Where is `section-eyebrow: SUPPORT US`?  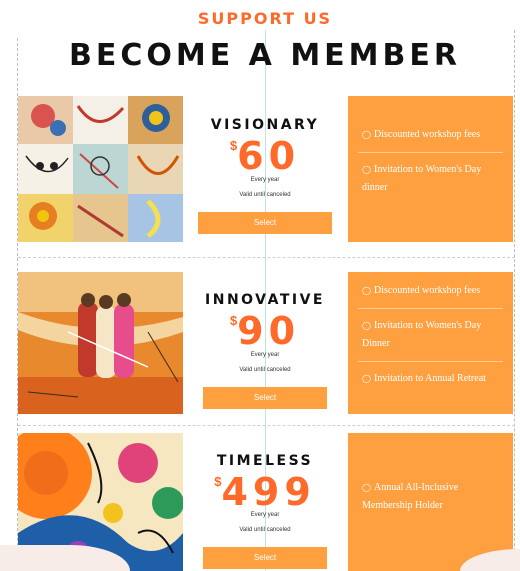
section-eyebrow: SUPPORT US is located at coordinates (265, 18).